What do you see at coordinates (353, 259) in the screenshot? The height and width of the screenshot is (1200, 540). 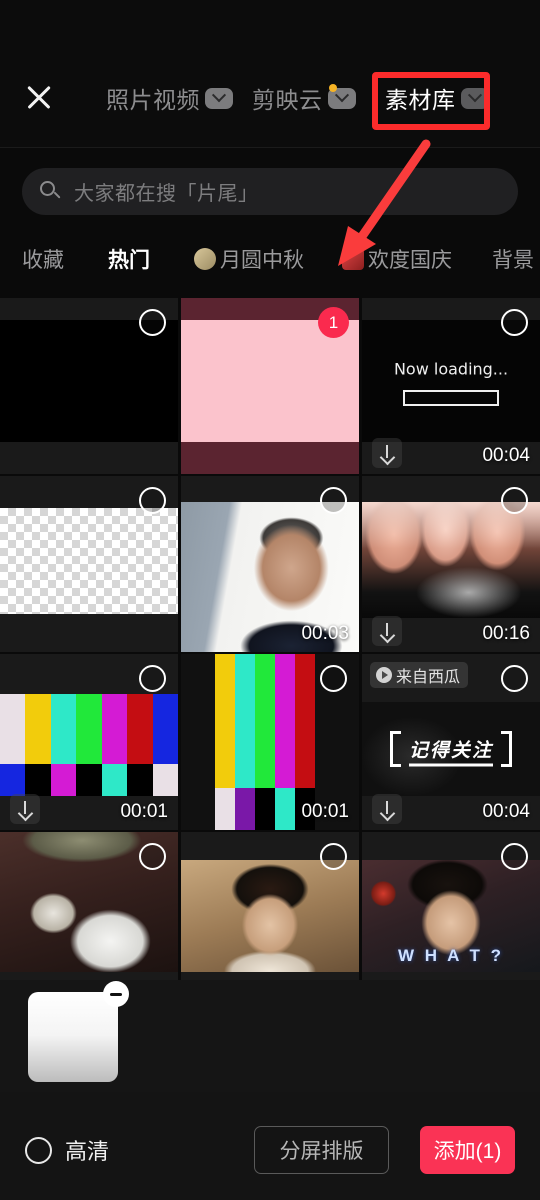 I see `flag-icon` at bounding box center [353, 259].